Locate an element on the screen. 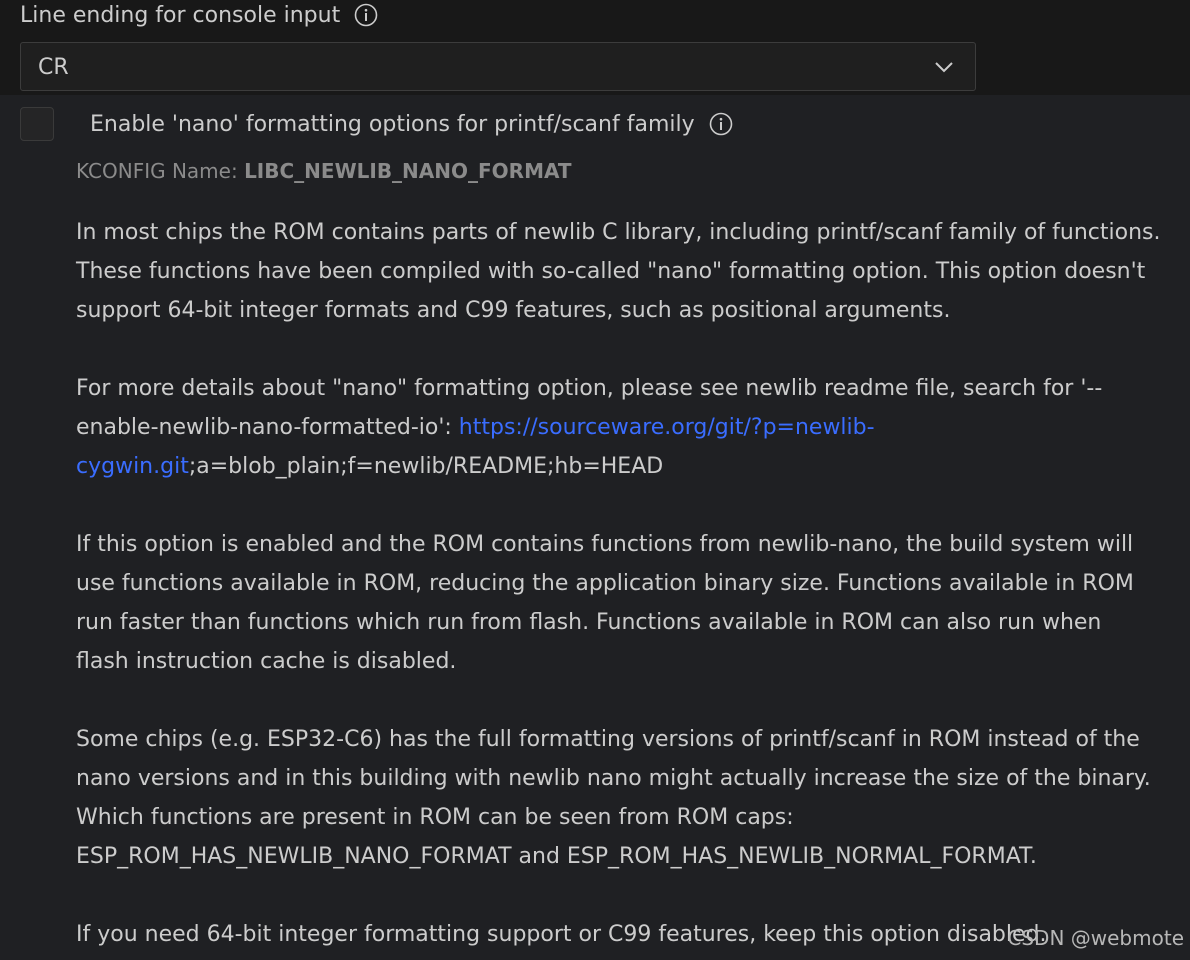 Image resolution: width=1190 pixels, height=960 pixels. line-ending-select: CR is located at coordinates (498, 66).